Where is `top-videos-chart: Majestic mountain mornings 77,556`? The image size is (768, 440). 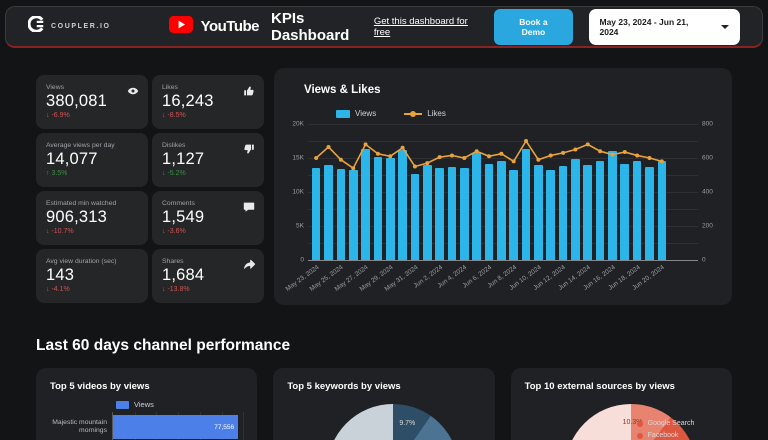
top-videos-chart: Majestic mountain mornings 77,556 is located at coordinates (147, 426).